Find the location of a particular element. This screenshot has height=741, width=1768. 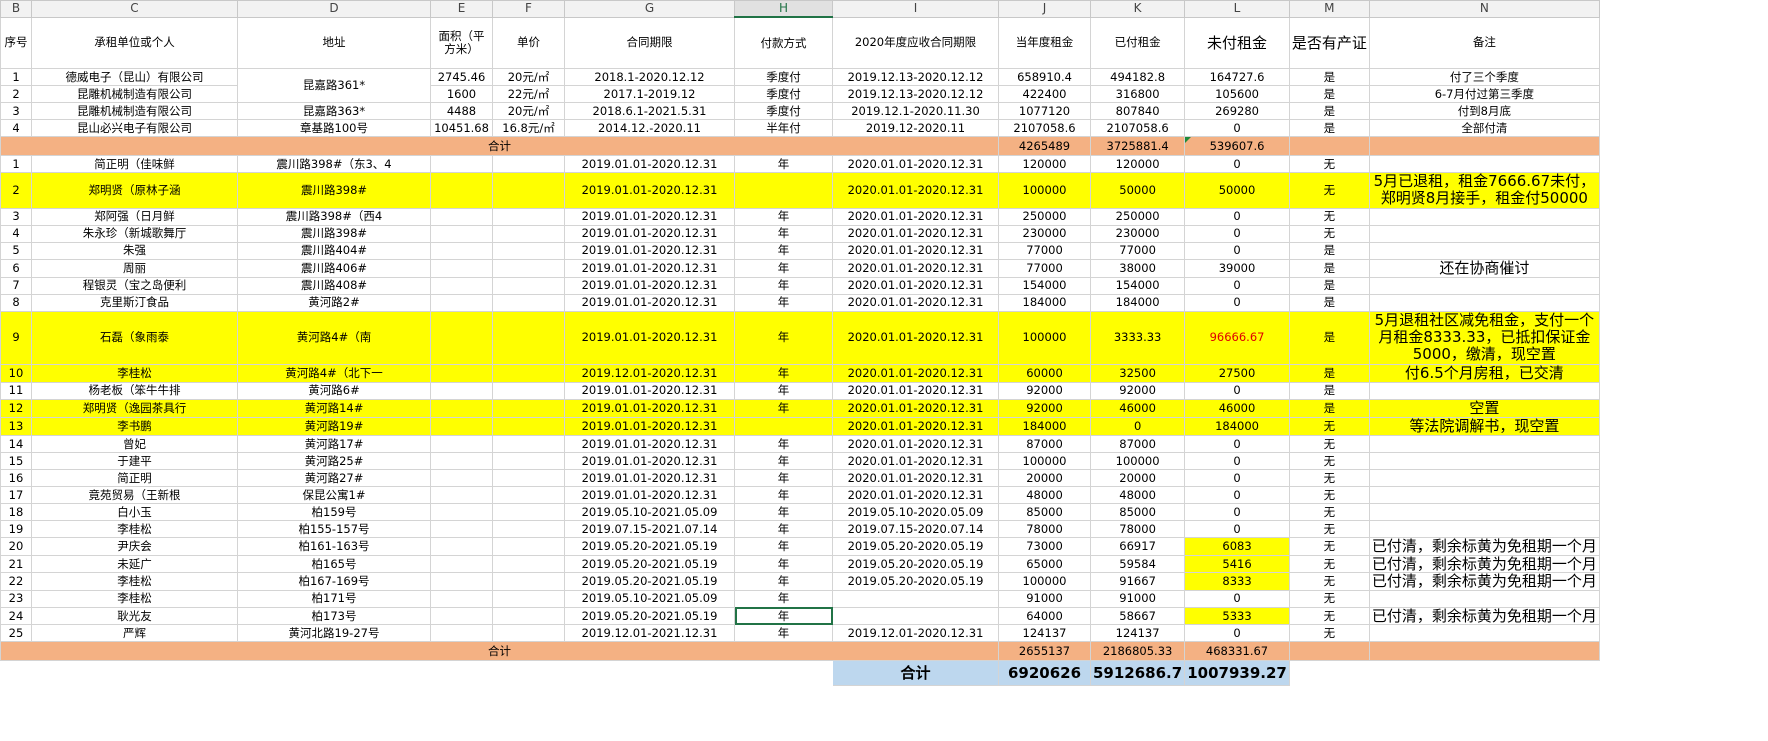

cell-payment is located at coordinates (783, 426).